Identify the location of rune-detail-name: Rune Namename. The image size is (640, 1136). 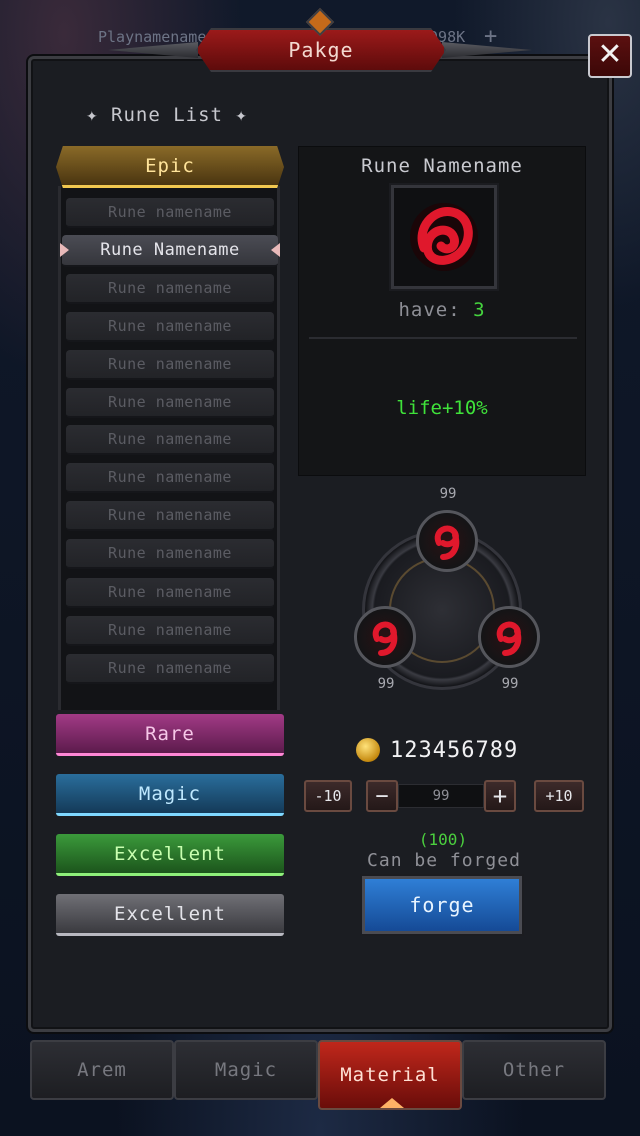
(442, 166).